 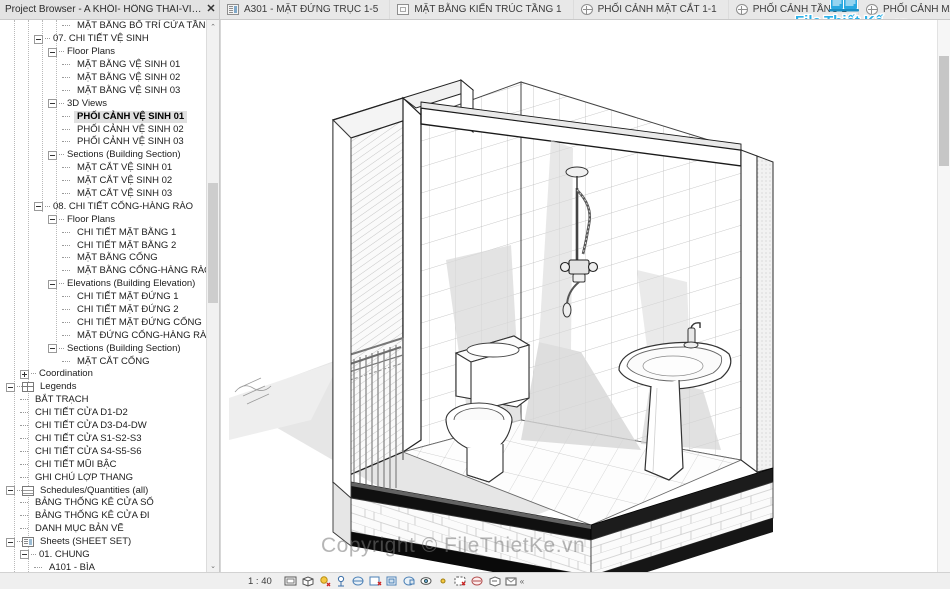 I want to click on tree-group-node: 07. CHI TIẾT VỆ SINH, so click(x=103, y=39).